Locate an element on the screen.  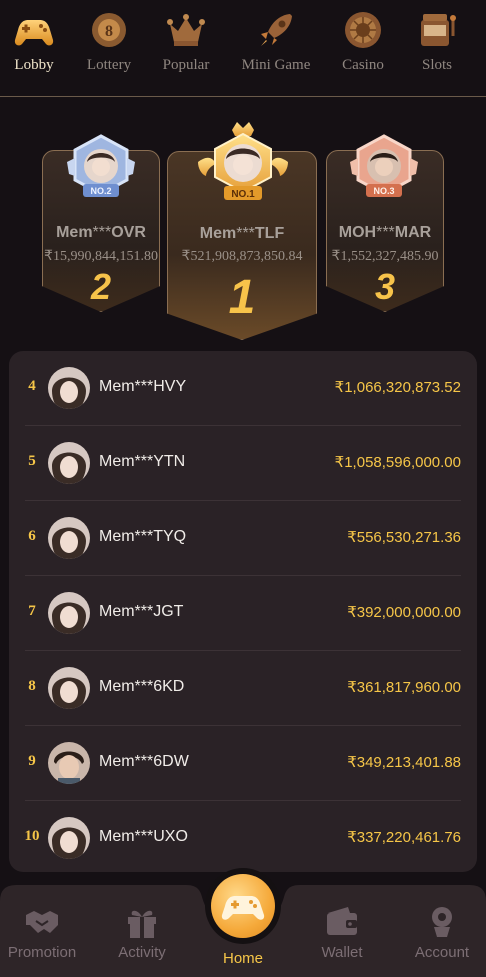
tab-lobby: Lobby is located at coordinates (37, 41).